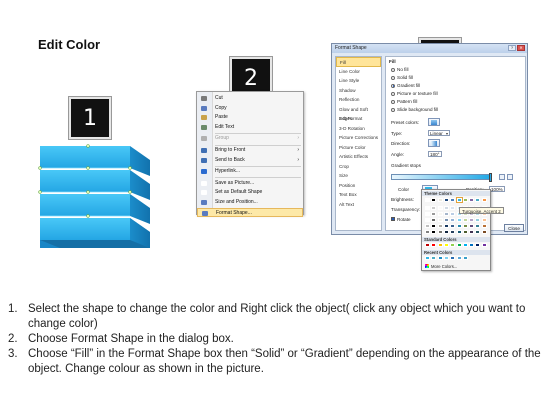 The image size is (560, 420). I want to click on nav-item-3-d-rotation: 3-D Rotation, so click(358, 129).